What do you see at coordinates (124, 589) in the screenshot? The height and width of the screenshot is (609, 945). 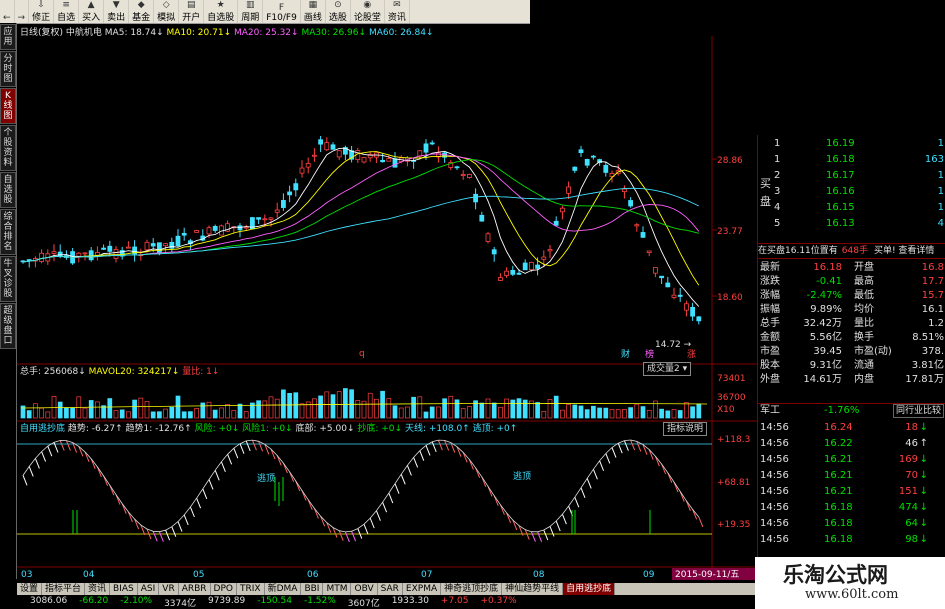 I see `indicator-tab: BIAS` at bounding box center [124, 589].